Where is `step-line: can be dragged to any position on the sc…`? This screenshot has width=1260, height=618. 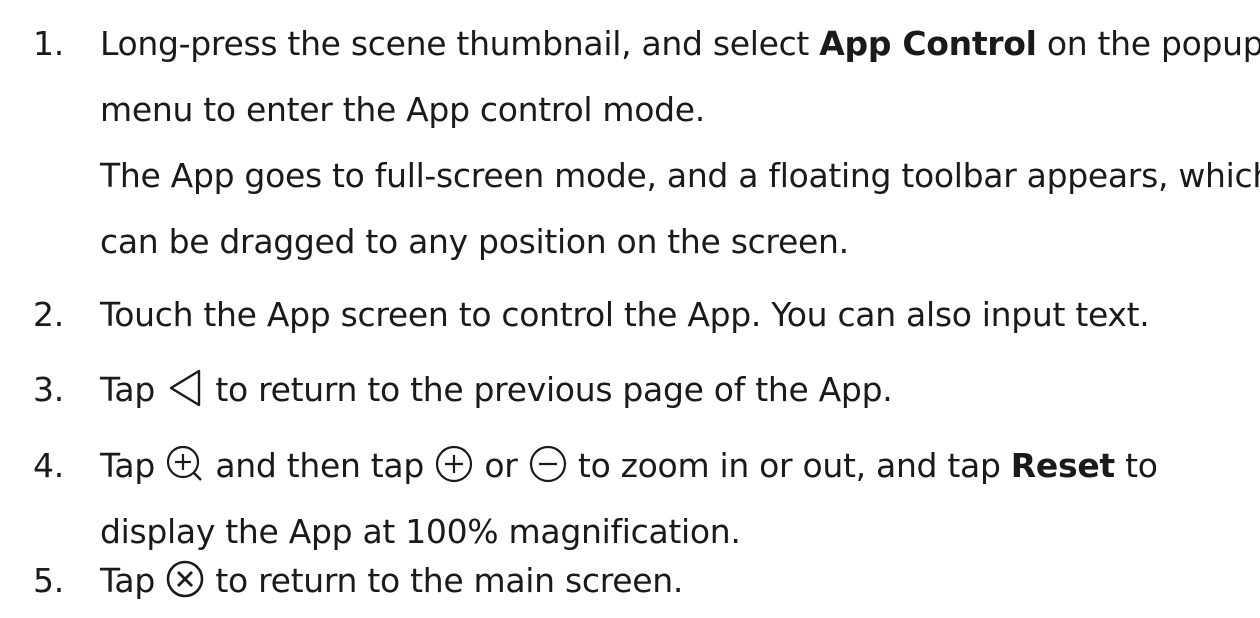 step-line: can be dragged to any position on the sc… is located at coordinates (474, 241).